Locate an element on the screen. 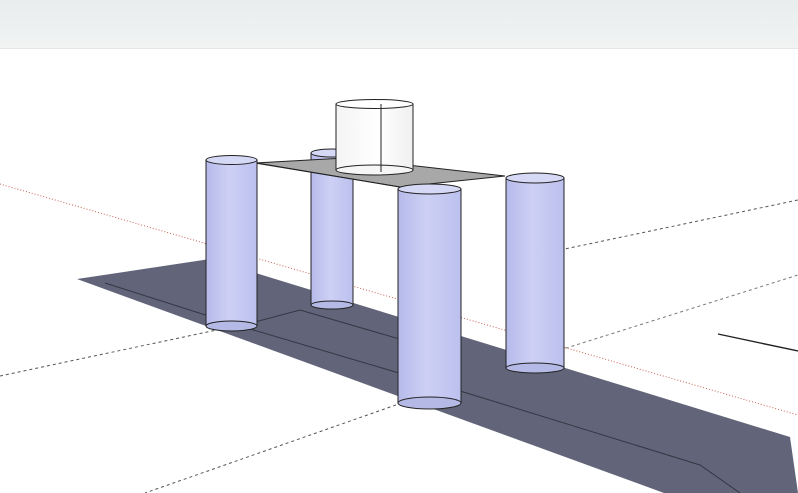  column-front is located at coordinates (429, 296).